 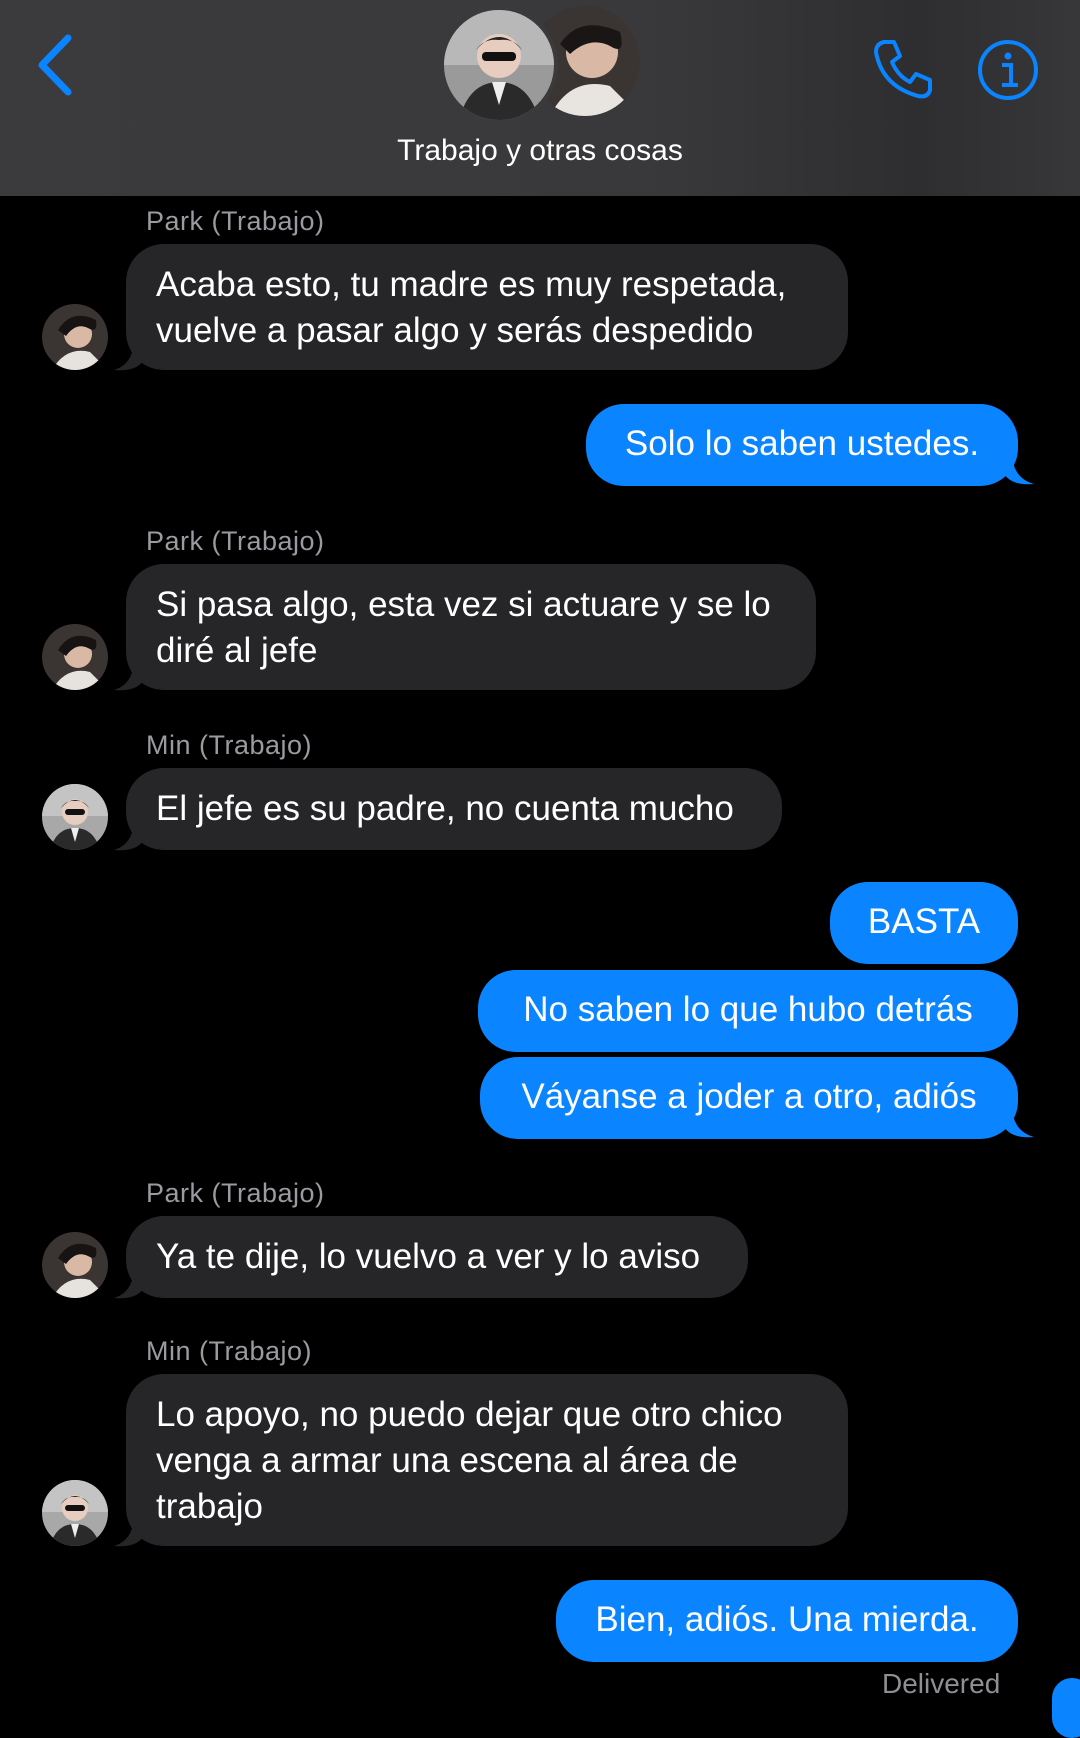 What do you see at coordinates (540, 151) in the screenshot?
I see `conversation-title: Trabajo y otras cosas` at bounding box center [540, 151].